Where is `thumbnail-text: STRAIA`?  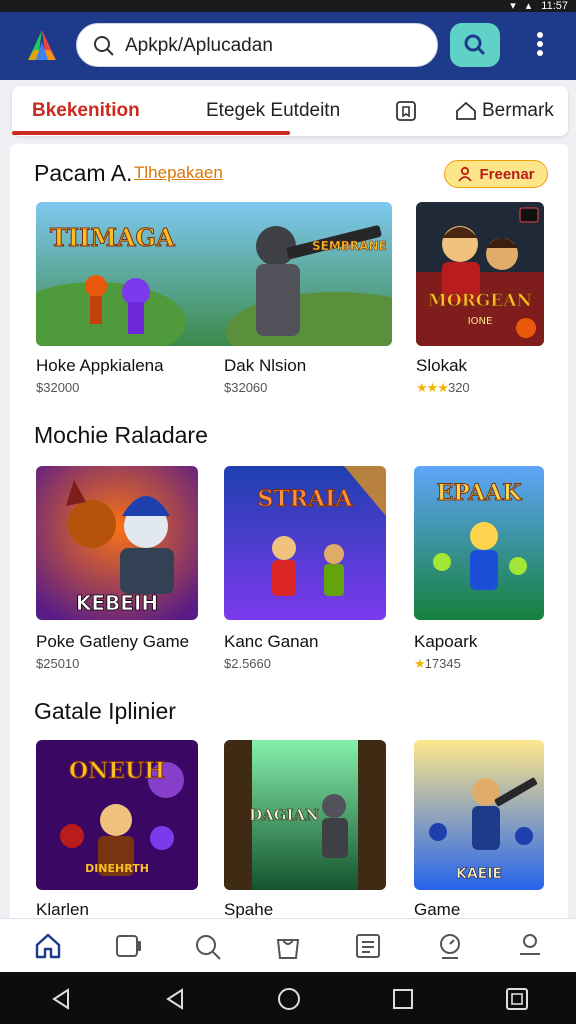
thumbnail-text: STRAIA is located at coordinates (306, 499).